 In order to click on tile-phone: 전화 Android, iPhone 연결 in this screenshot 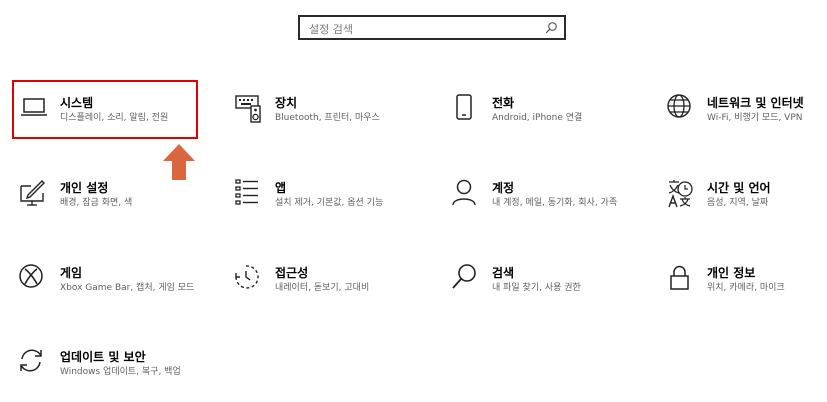, I will do `click(536, 114)`.